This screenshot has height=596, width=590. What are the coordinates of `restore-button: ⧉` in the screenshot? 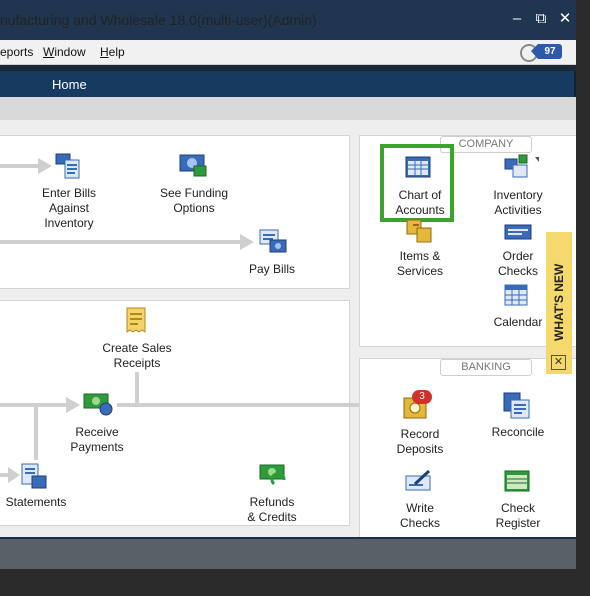 It's located at (541, 19).